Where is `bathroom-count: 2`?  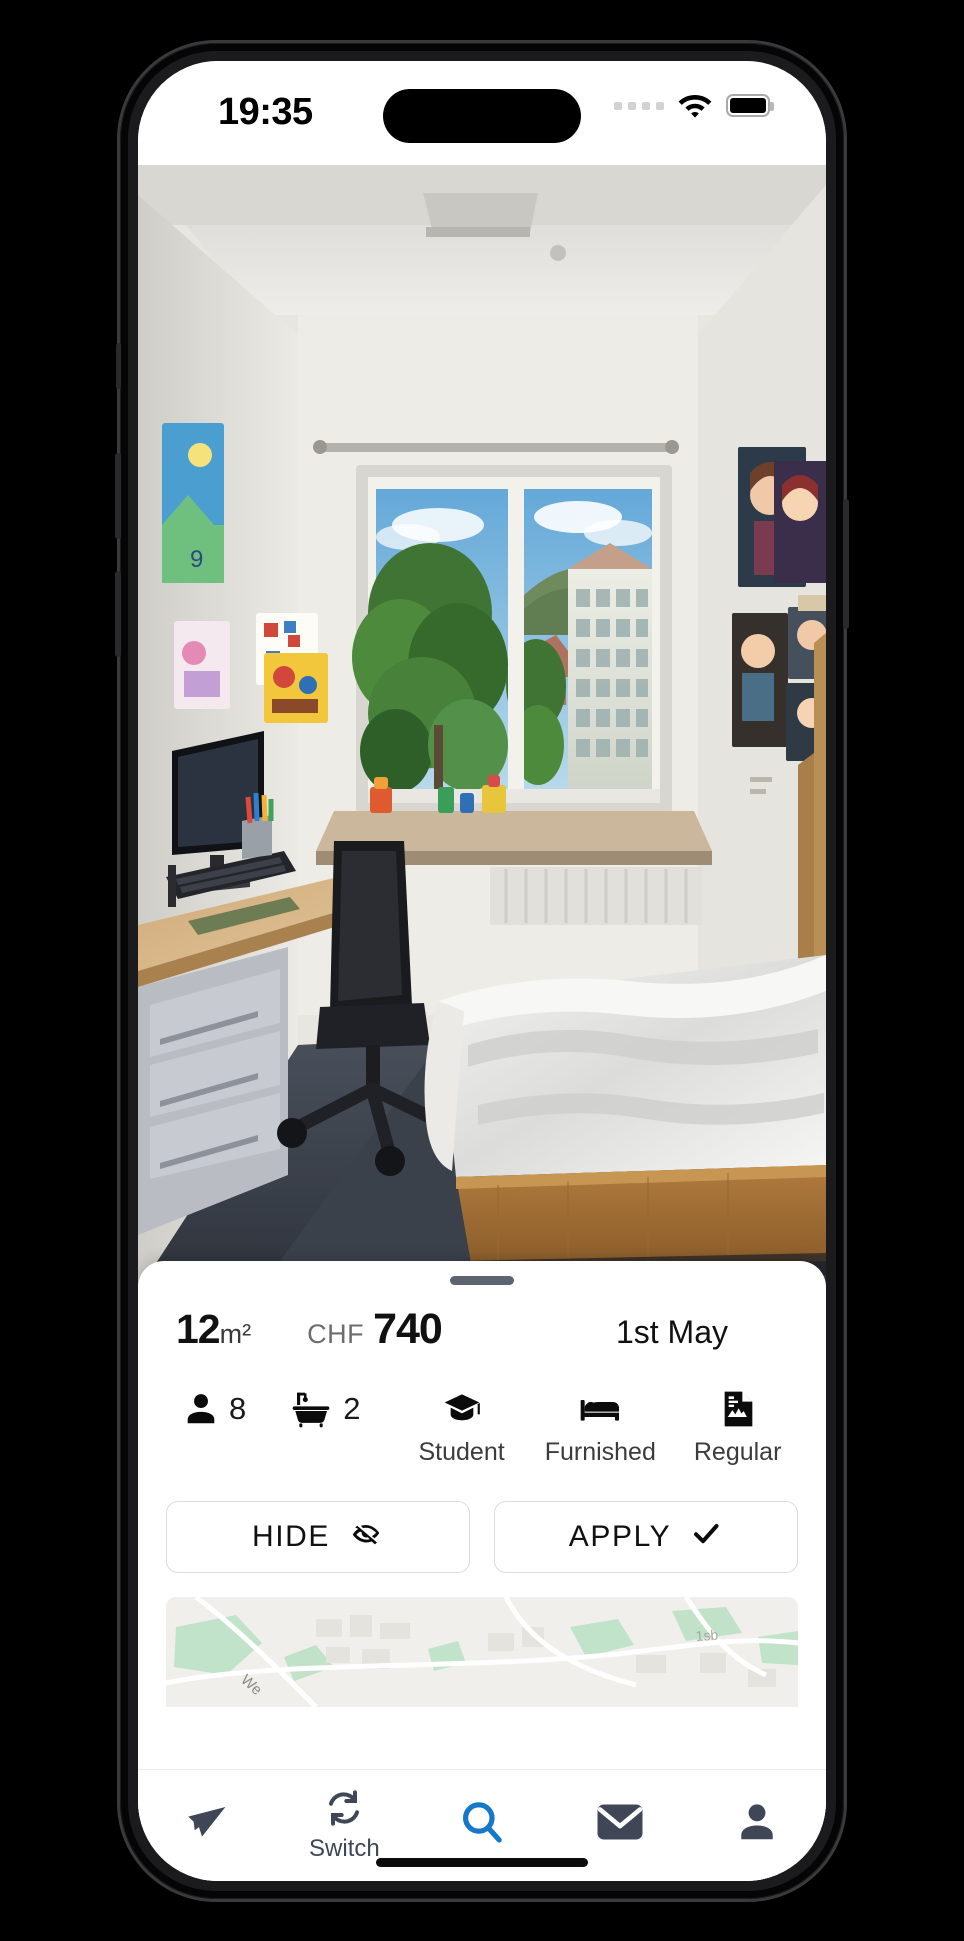
bathroom-count: 2 is located at coordinates (352, 1408).